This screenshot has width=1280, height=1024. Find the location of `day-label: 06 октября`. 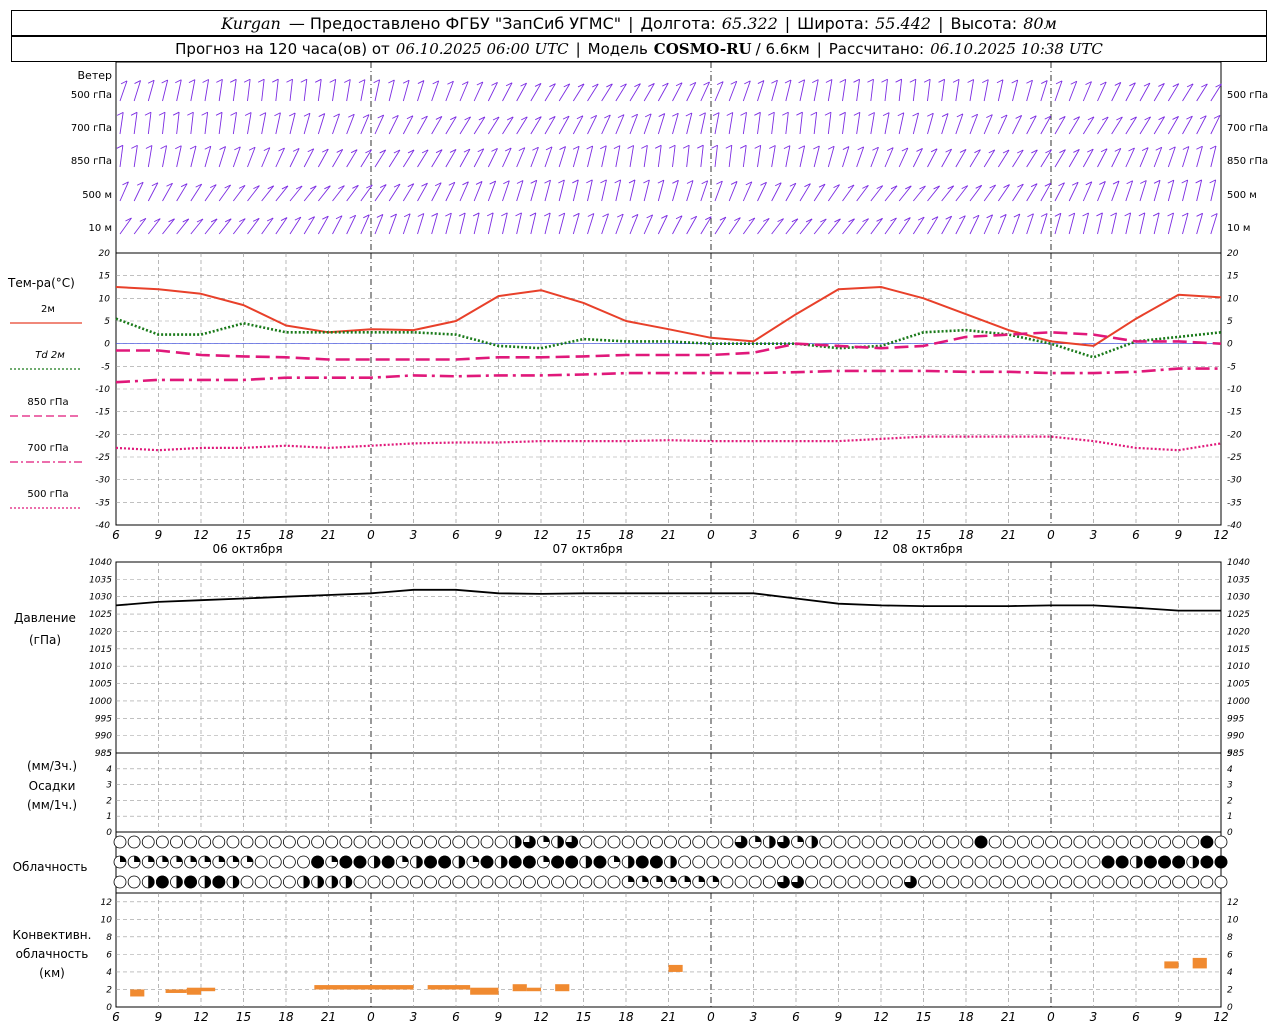

day-label: 06 октября is located at coordinates (247, 549).